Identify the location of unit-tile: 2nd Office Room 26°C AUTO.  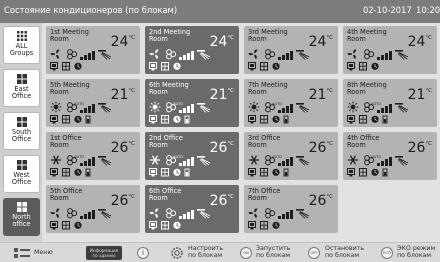
(192, 156).